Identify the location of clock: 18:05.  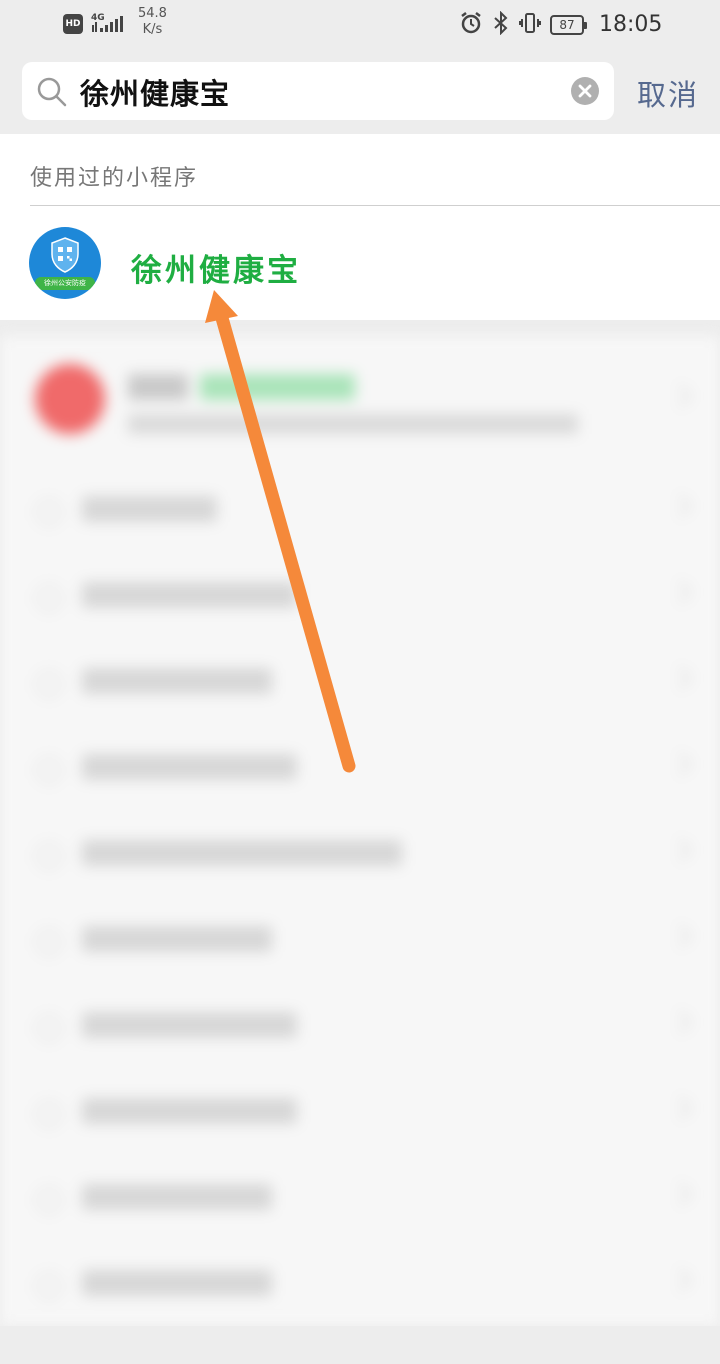
(631, 24).